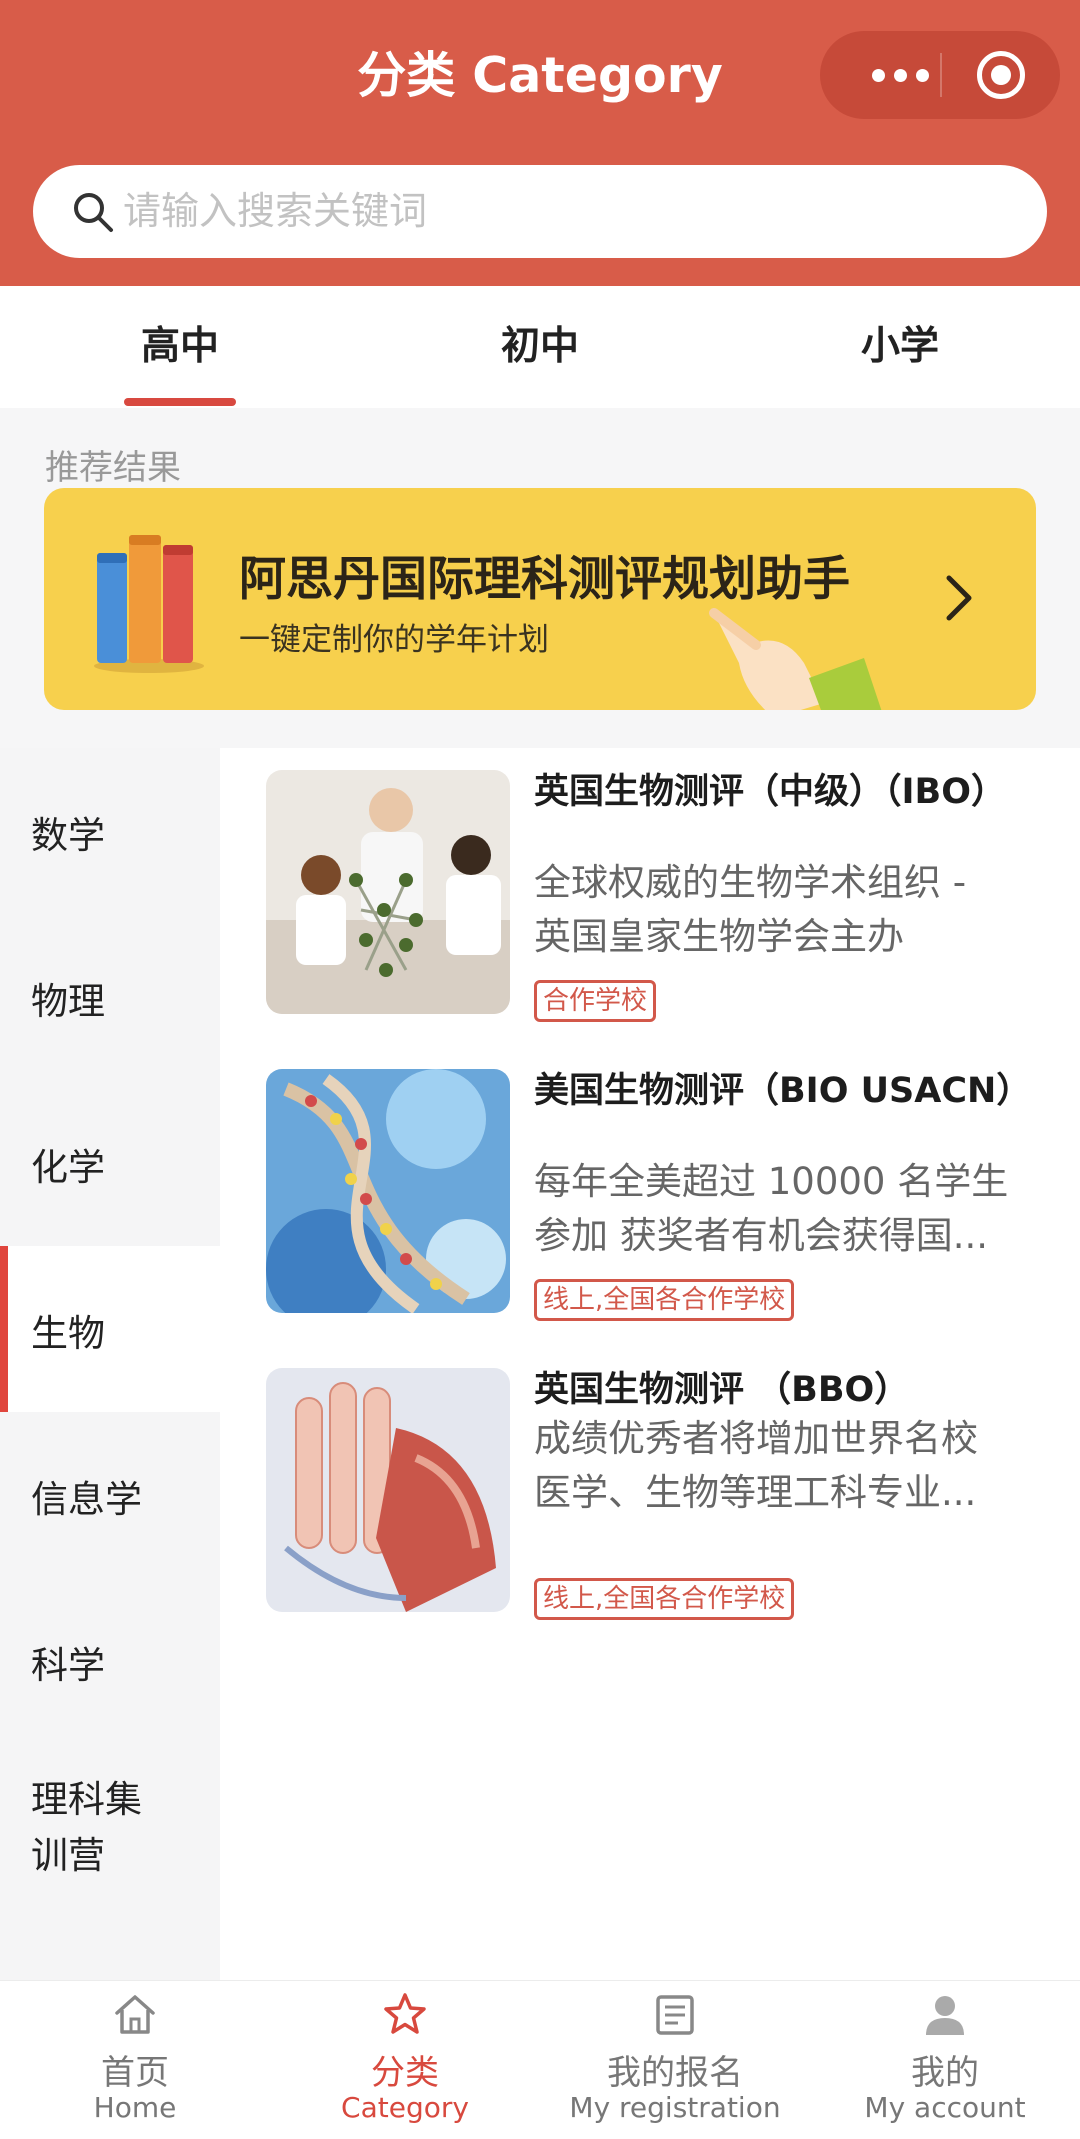  What do you see at coordinates (86, 1827) in the screenshot?
I see `sidebar-item-label: 理科集训营` at bounding box center [86, 1827].